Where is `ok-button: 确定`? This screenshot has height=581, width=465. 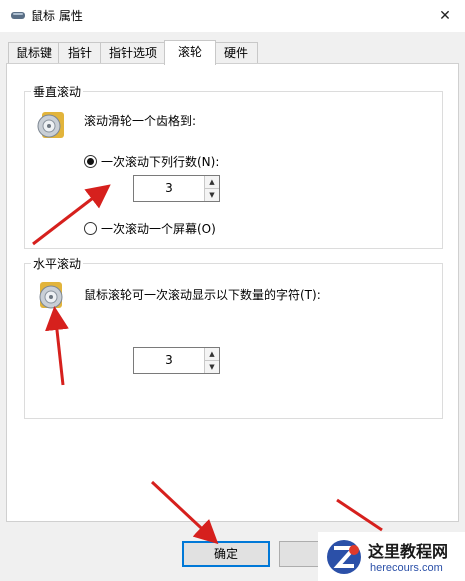 ok-button: 确定 is located at coordinates (226, 554).